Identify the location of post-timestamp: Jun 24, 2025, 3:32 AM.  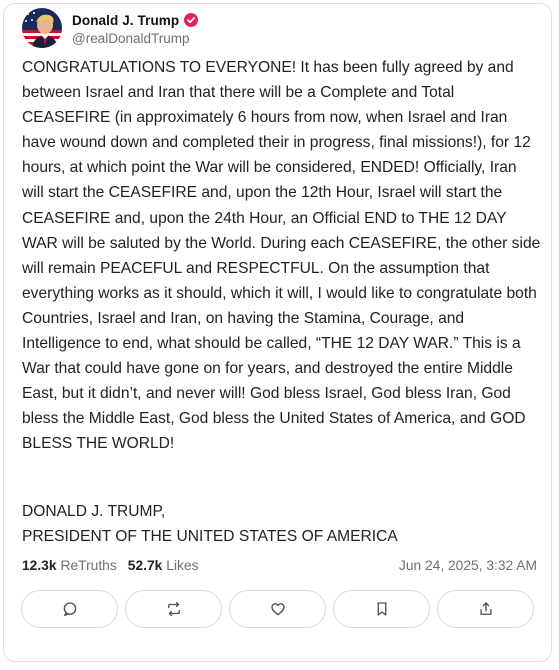
(468, 565).